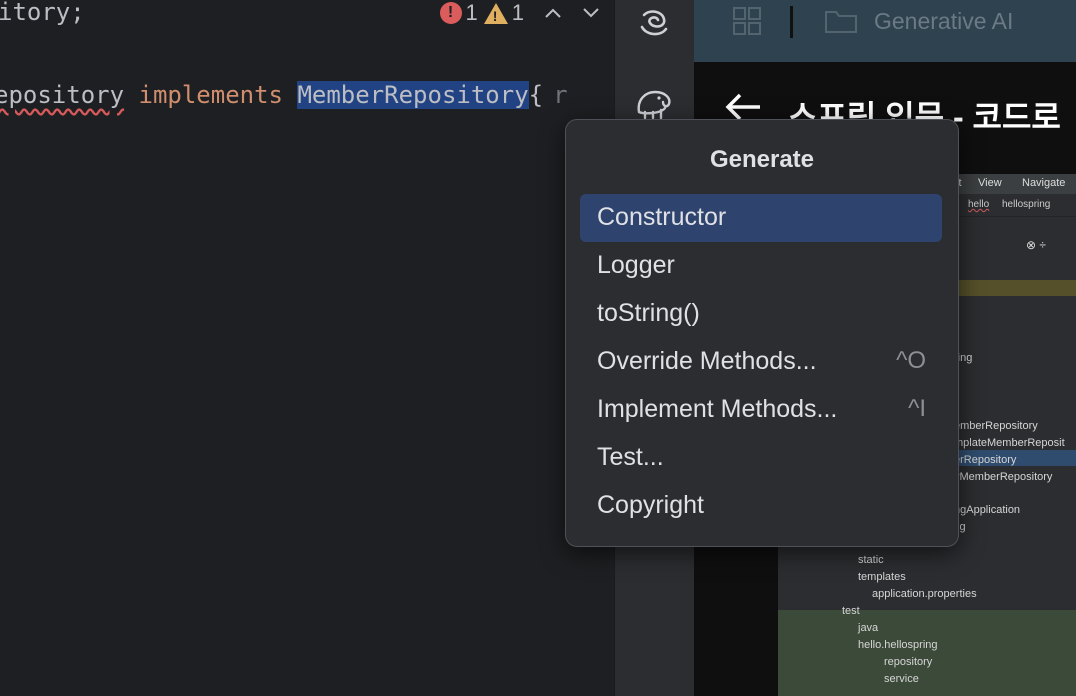 Image resolution: width=1076 pixels, height=696 pixels. Describe the element at coordinates (911, 360) in the screenshot. I see `menu-item-shortcut: ^O` at that location.